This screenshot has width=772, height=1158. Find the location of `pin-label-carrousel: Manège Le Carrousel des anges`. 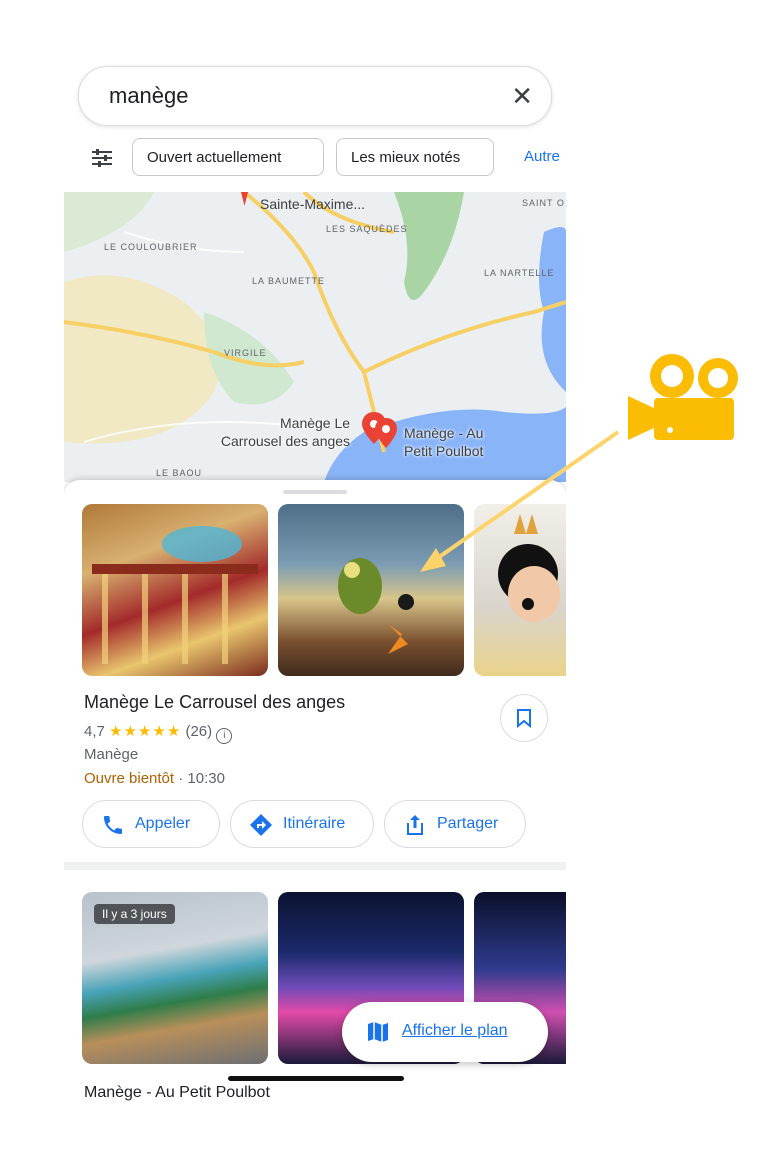

pin-label-carrousel: Manège Le Carrousel des anges is located at coordinates (285, 432).